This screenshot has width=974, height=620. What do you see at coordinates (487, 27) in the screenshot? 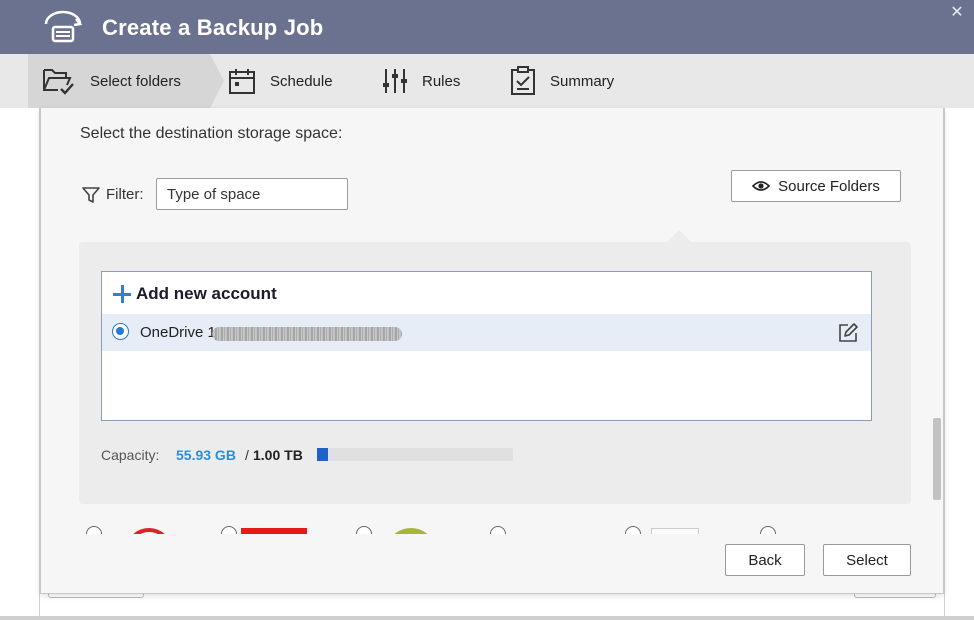
I see `title-bar: Create a Backup Job ✕` at bounding box center [487, 27].